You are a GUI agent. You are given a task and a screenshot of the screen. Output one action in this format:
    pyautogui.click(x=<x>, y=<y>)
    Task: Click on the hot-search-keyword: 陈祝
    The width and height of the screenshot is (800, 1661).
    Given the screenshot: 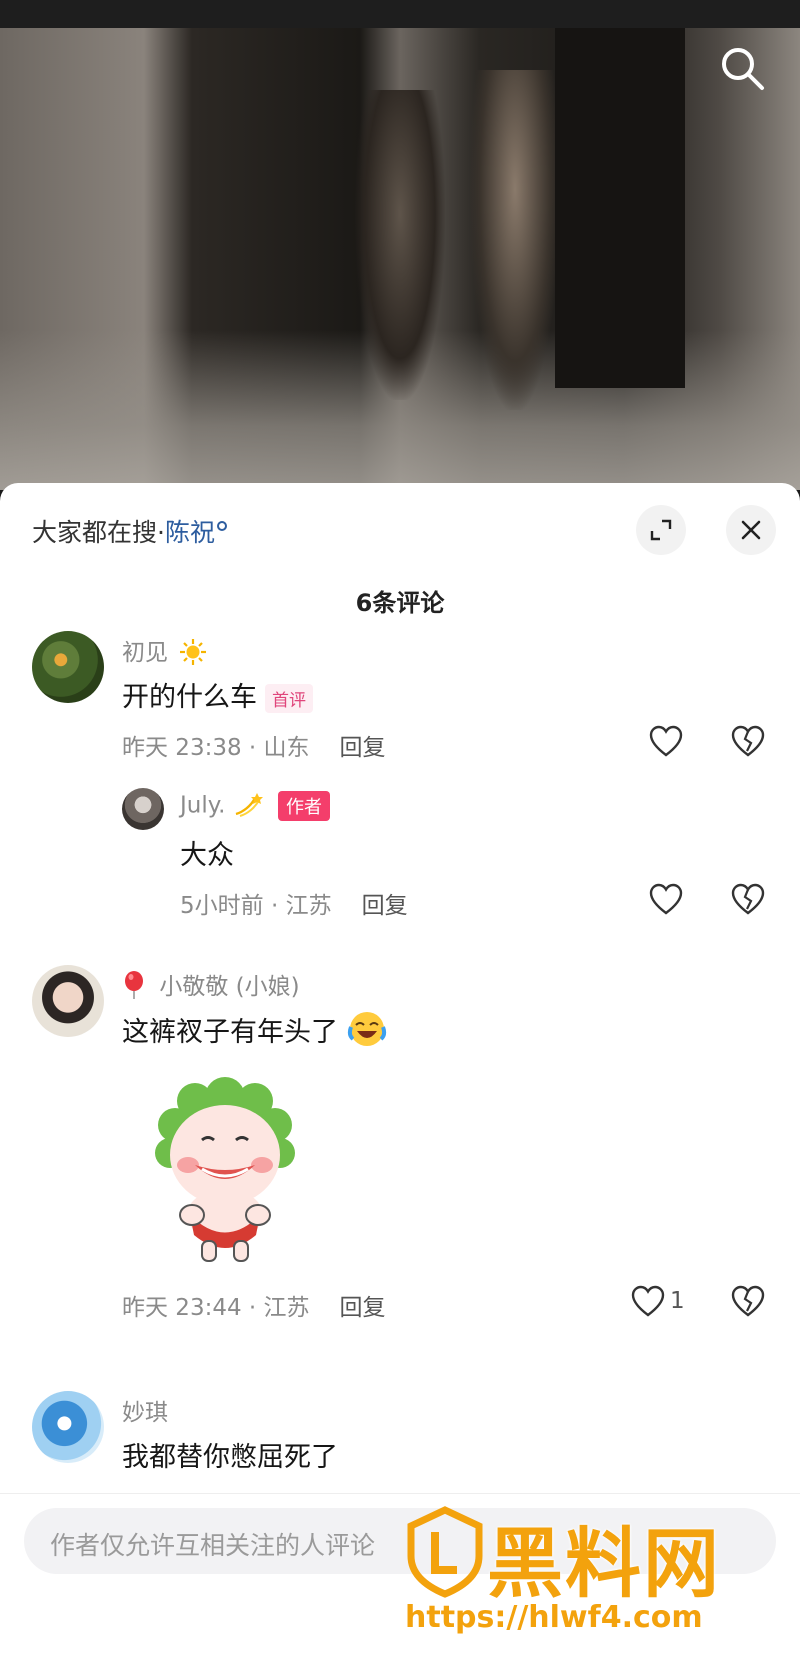 What is the action you would take?
    pyautogui.click(x=190, y=532)
    